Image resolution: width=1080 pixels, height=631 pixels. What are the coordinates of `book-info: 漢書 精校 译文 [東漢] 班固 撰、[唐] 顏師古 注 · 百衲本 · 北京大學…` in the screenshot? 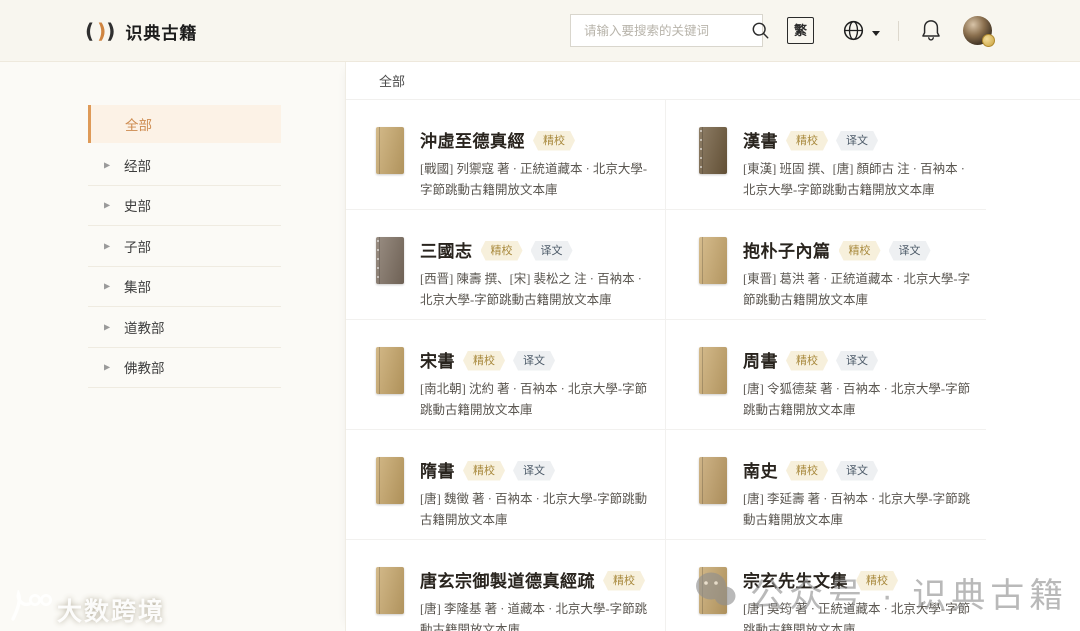 It's located at (859, 168).